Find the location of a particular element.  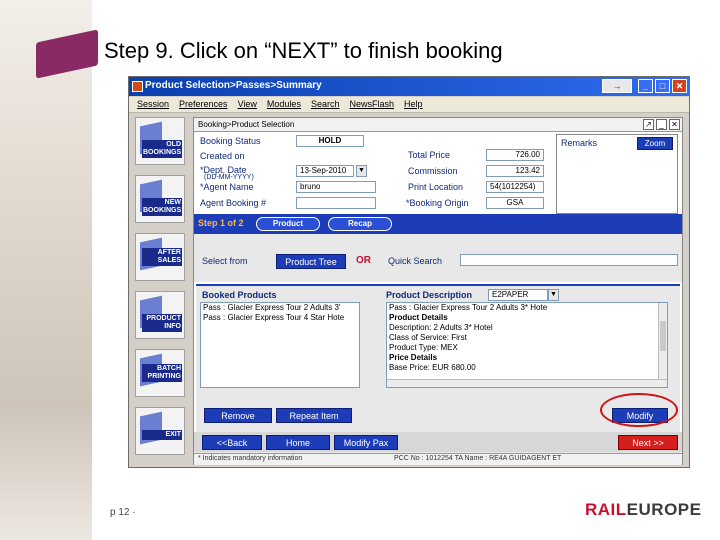

description-line: Product Type: MEX is located at coordinates (423, 347).